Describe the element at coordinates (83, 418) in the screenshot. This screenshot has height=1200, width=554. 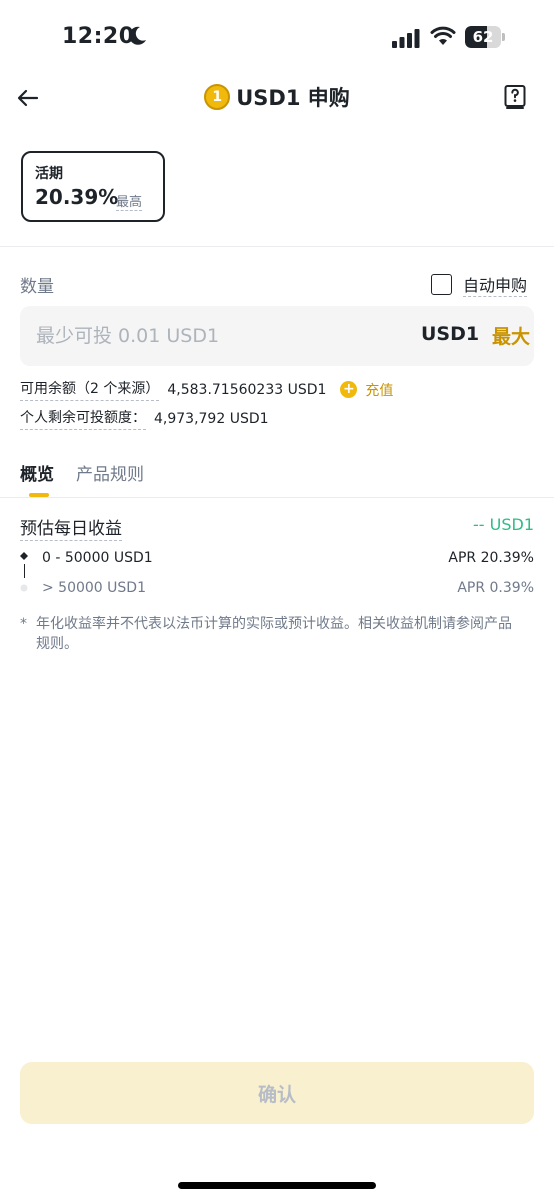
I see `remaining-quota-label: 个人剩余可投额度：` at that location.